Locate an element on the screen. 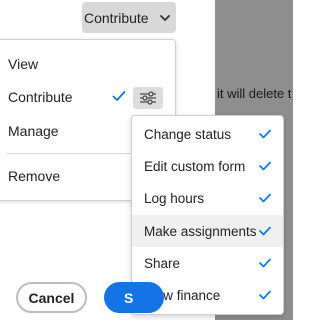 Image resolution: width=320 pixels, height=320 pixels. menu-item-remove: Remove is located at coordinates (34, 176).